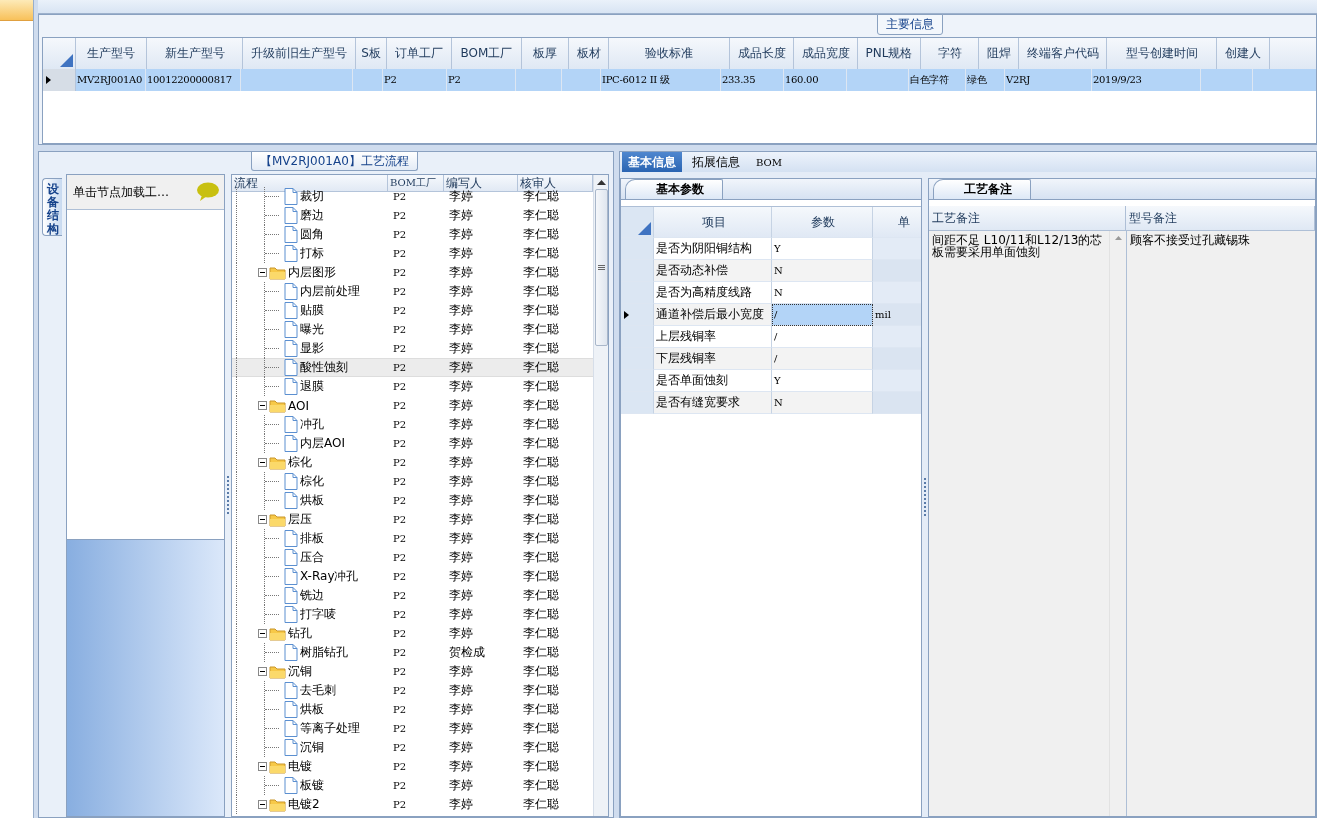 This screenshot has width=1317, height=818. I want to click on tree-row: 退膜 P2 李婷 李仁聪, so click(412, 386).